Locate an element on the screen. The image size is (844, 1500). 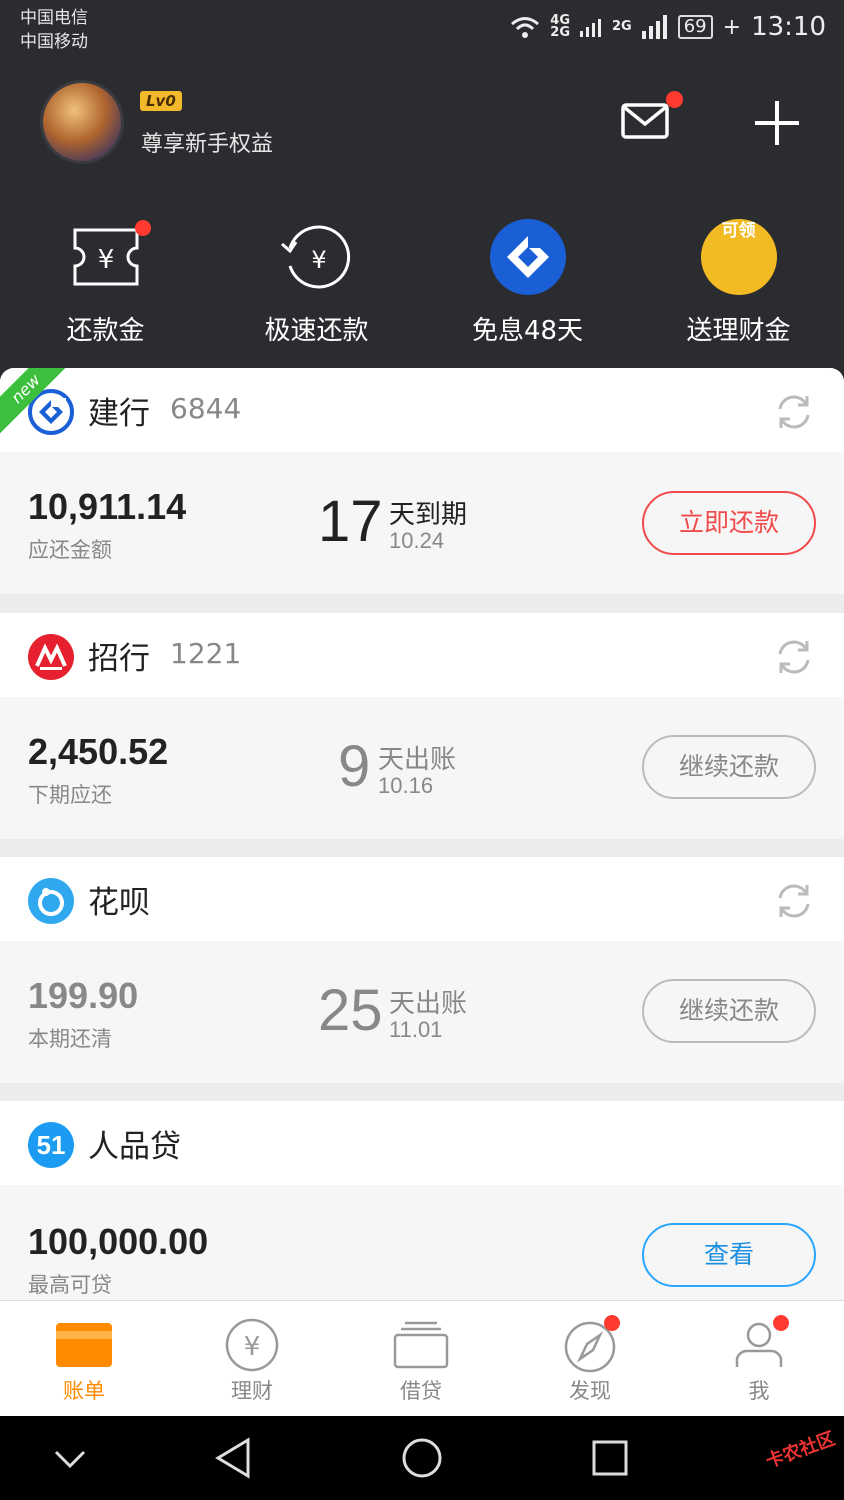
yuan-circle-icon: ¥ is located at coordinates (252, 1345).